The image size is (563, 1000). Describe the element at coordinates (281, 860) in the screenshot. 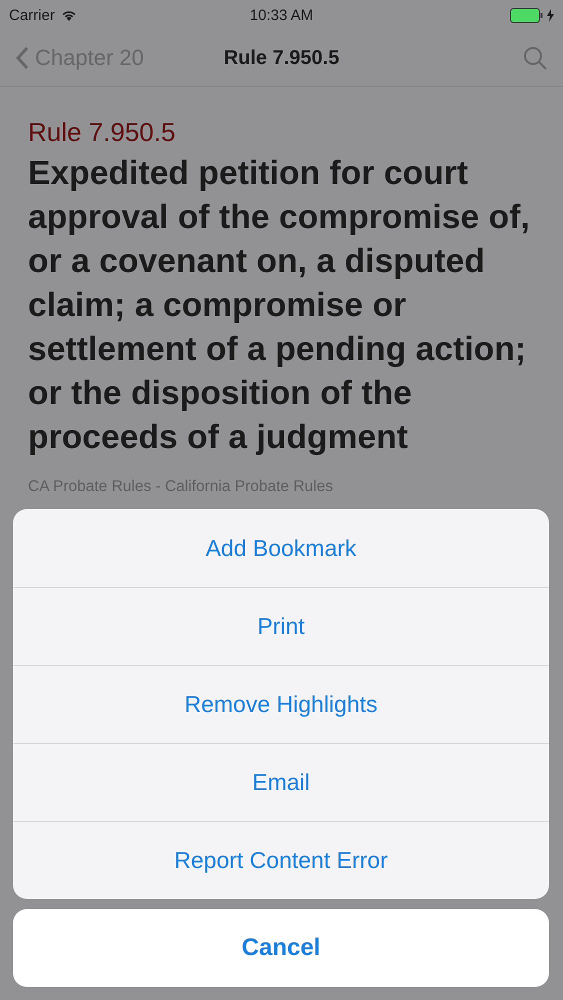

I see `action-sheet-item: Report Content Error` at that location.